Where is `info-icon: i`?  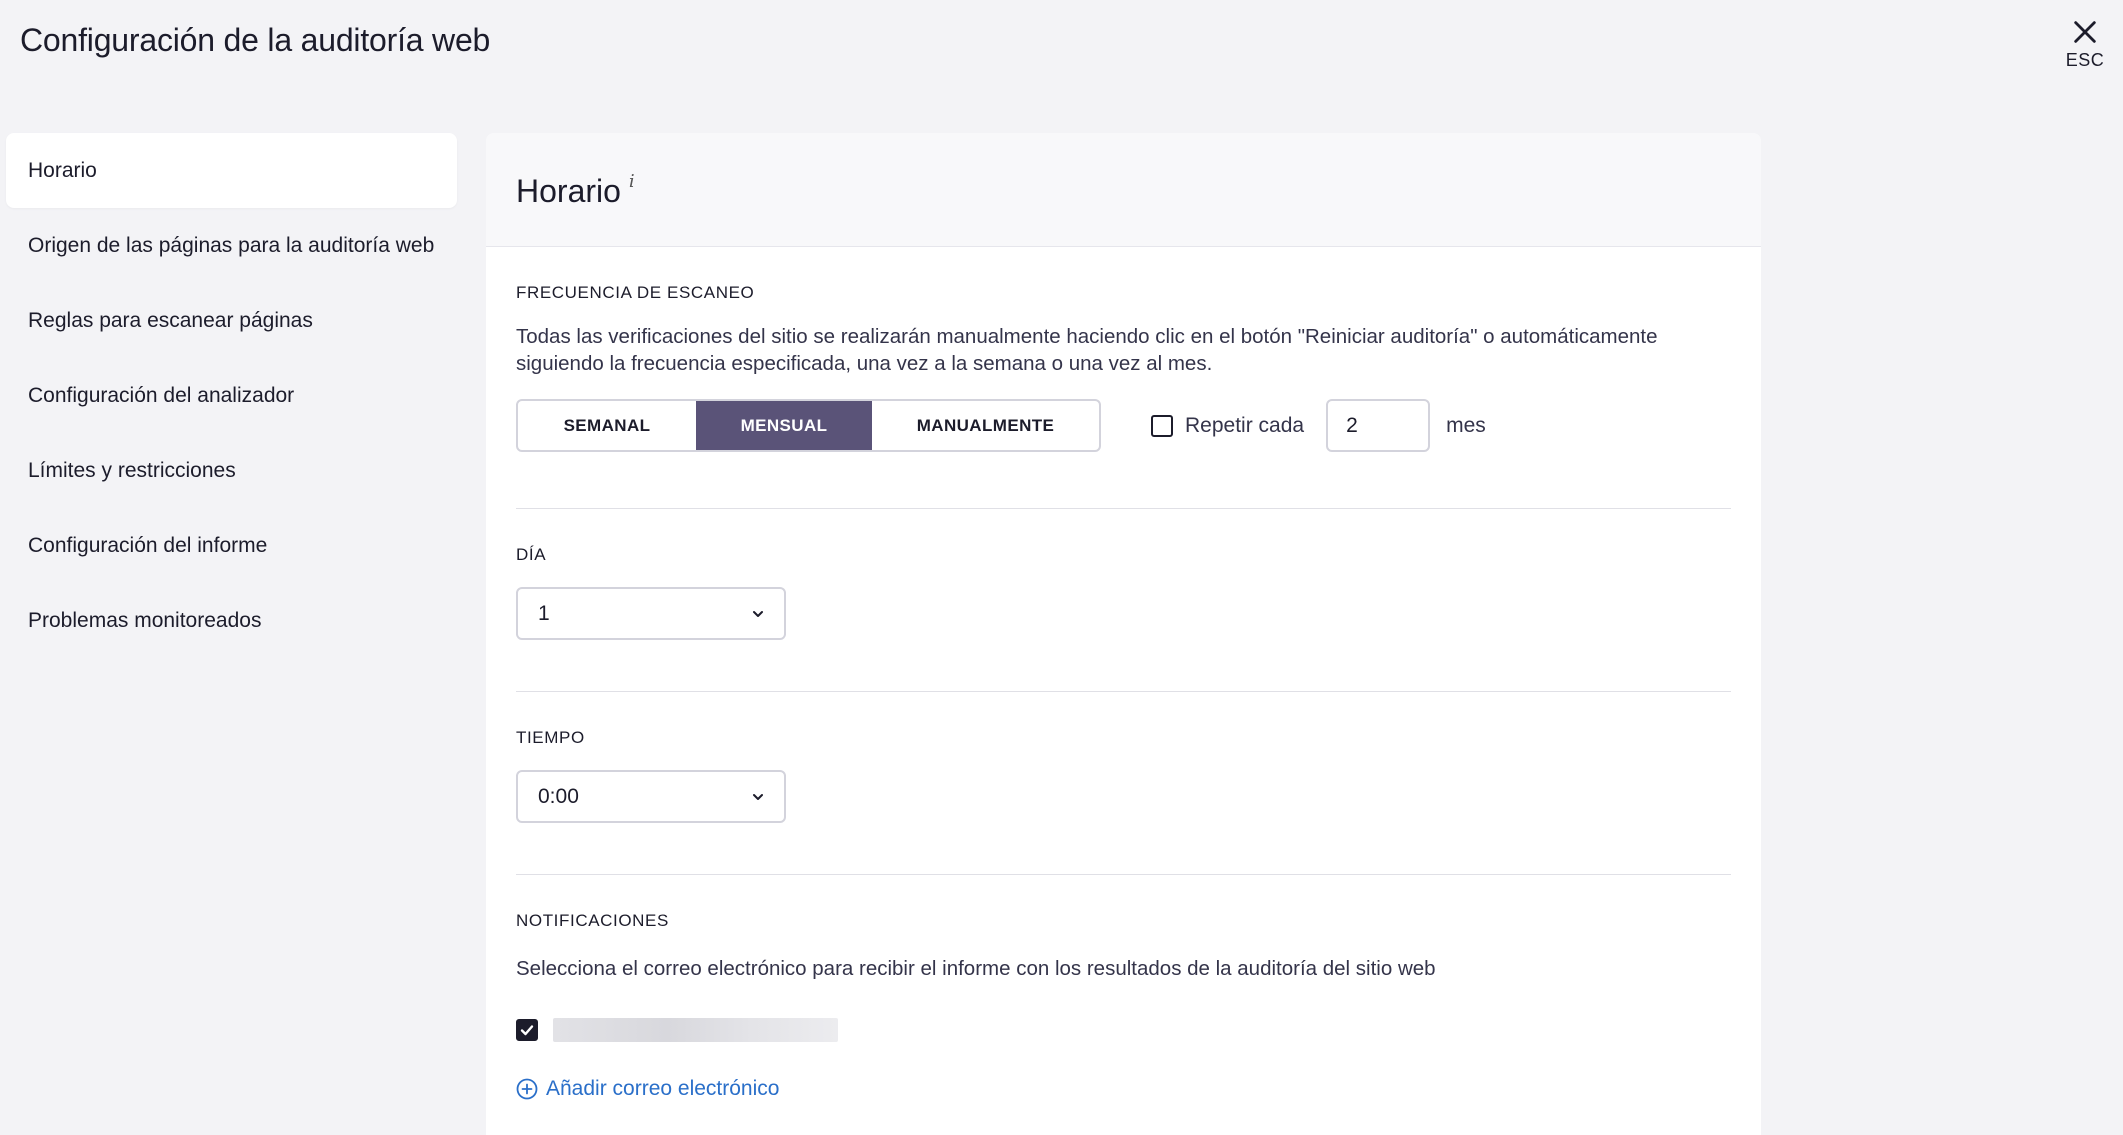 info-icon: i is located at coordinates (632, 181).